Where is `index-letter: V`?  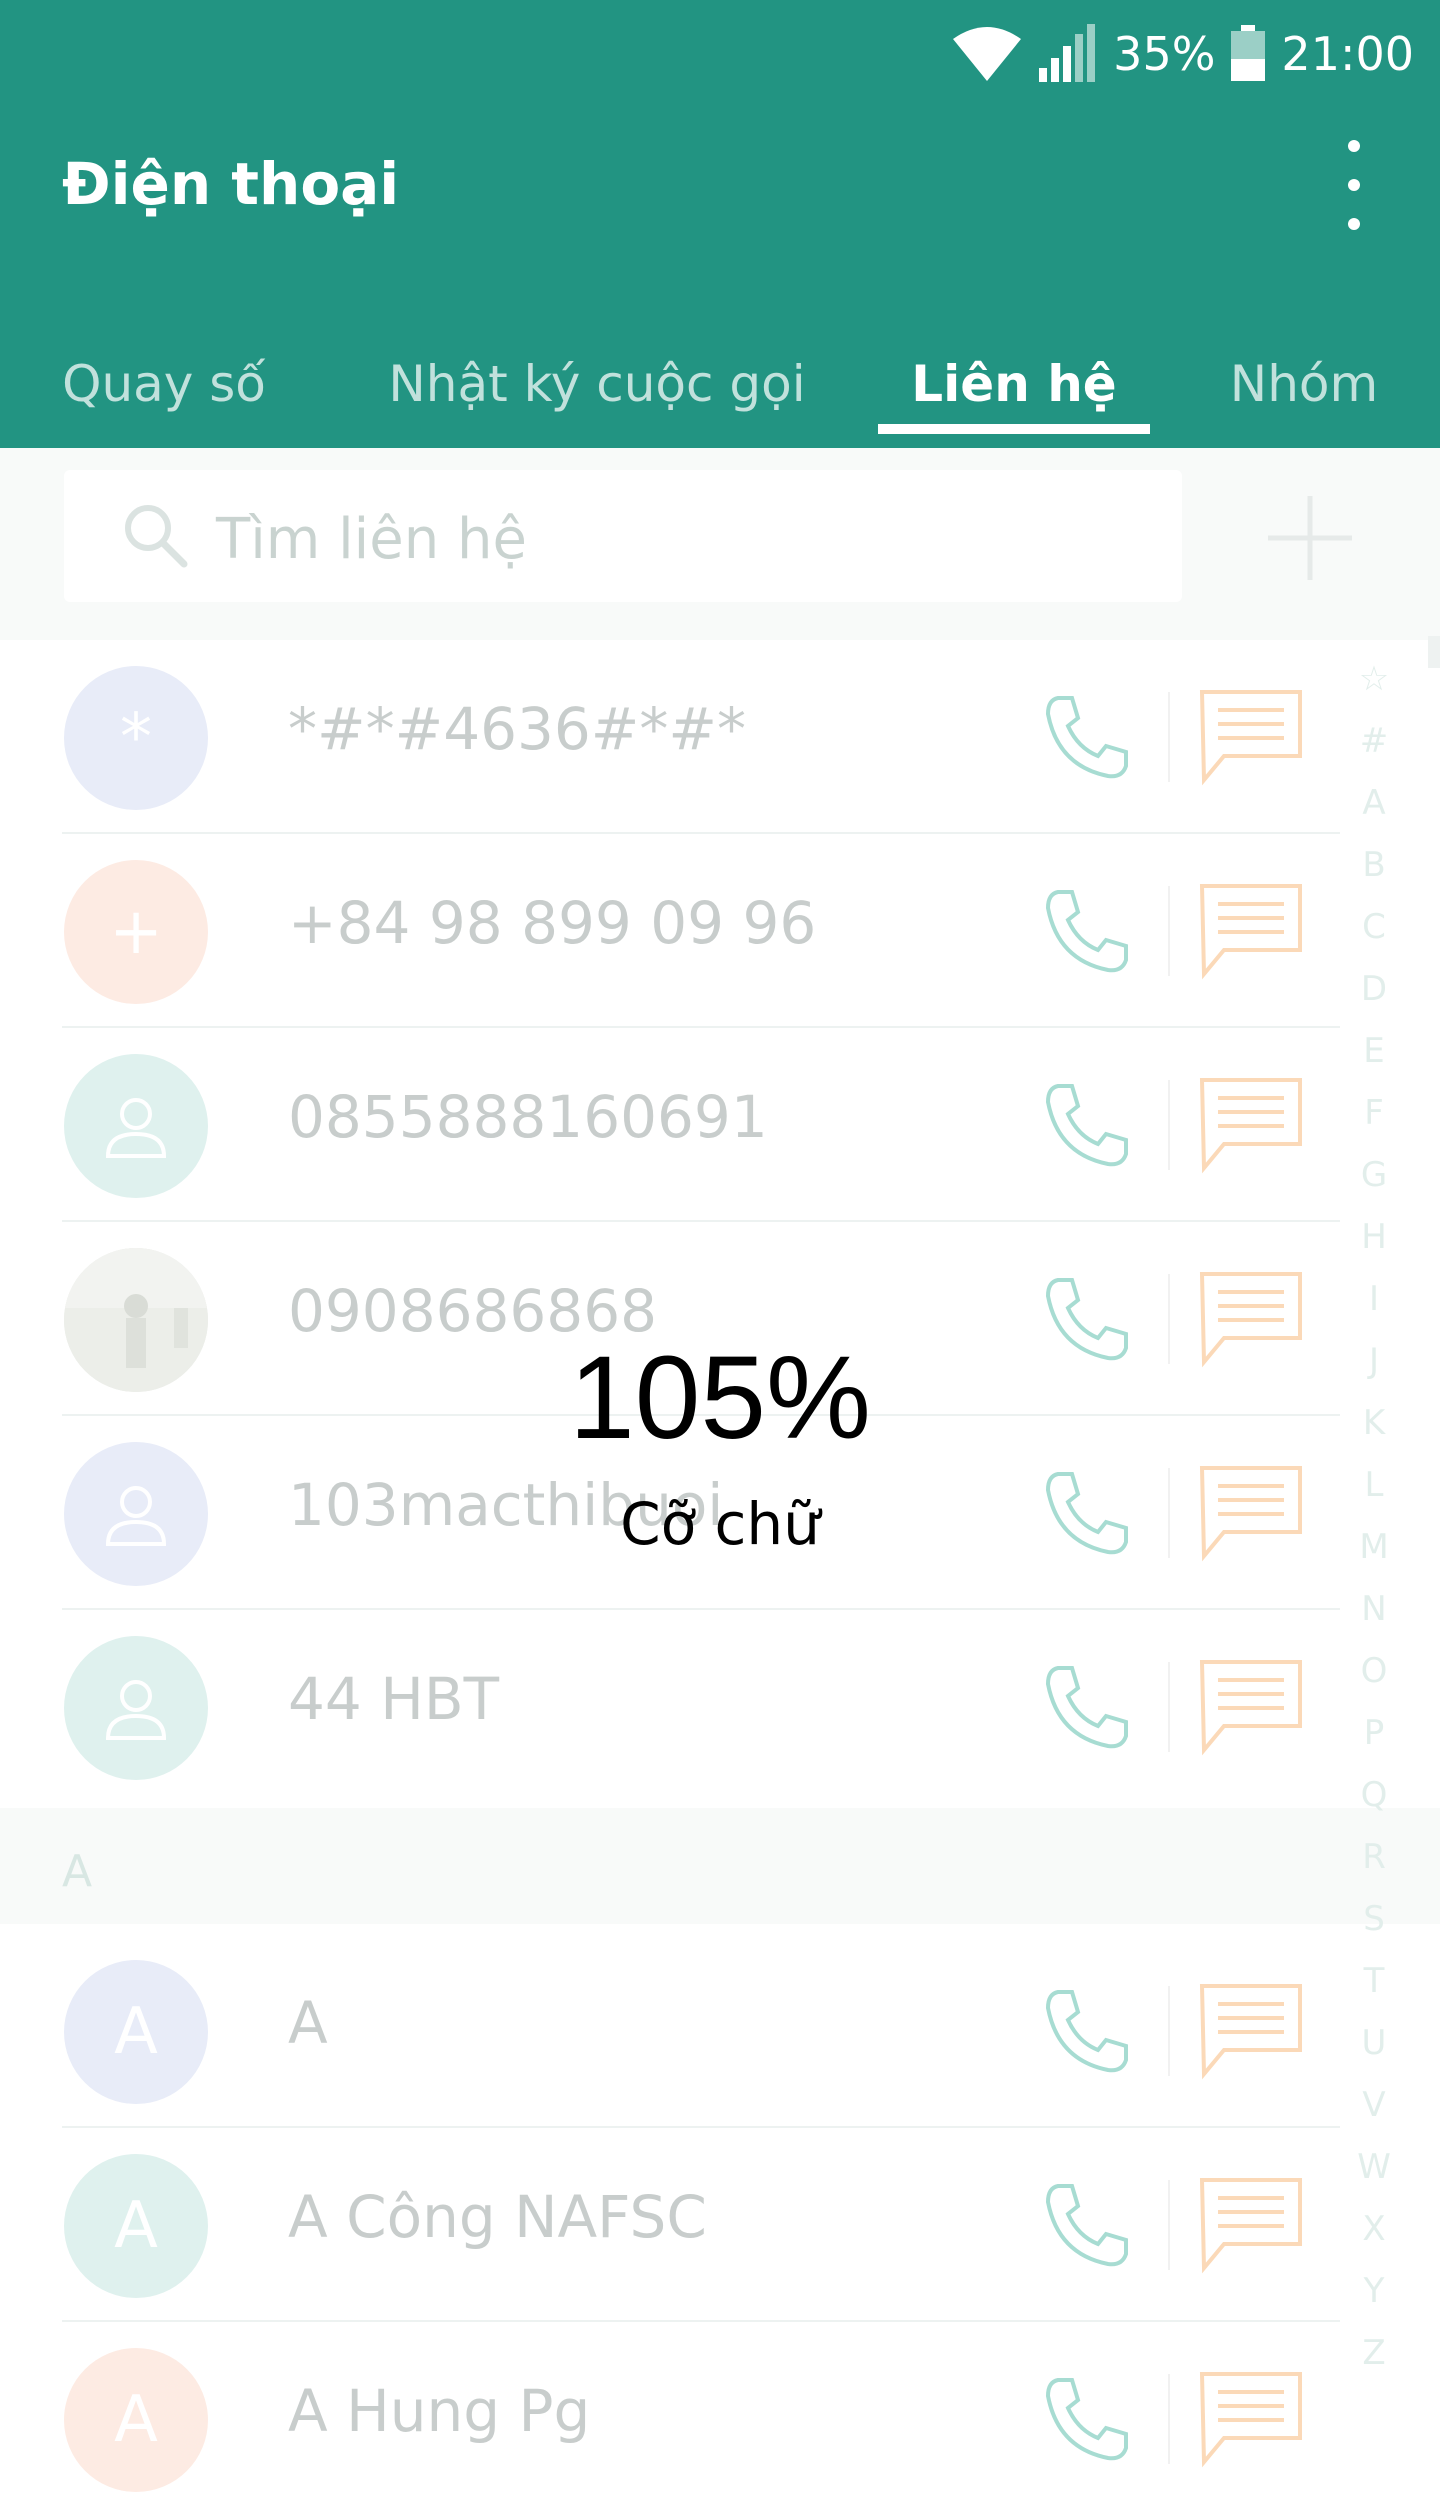
index-letter: V is located at coordinates (1374, 2105).